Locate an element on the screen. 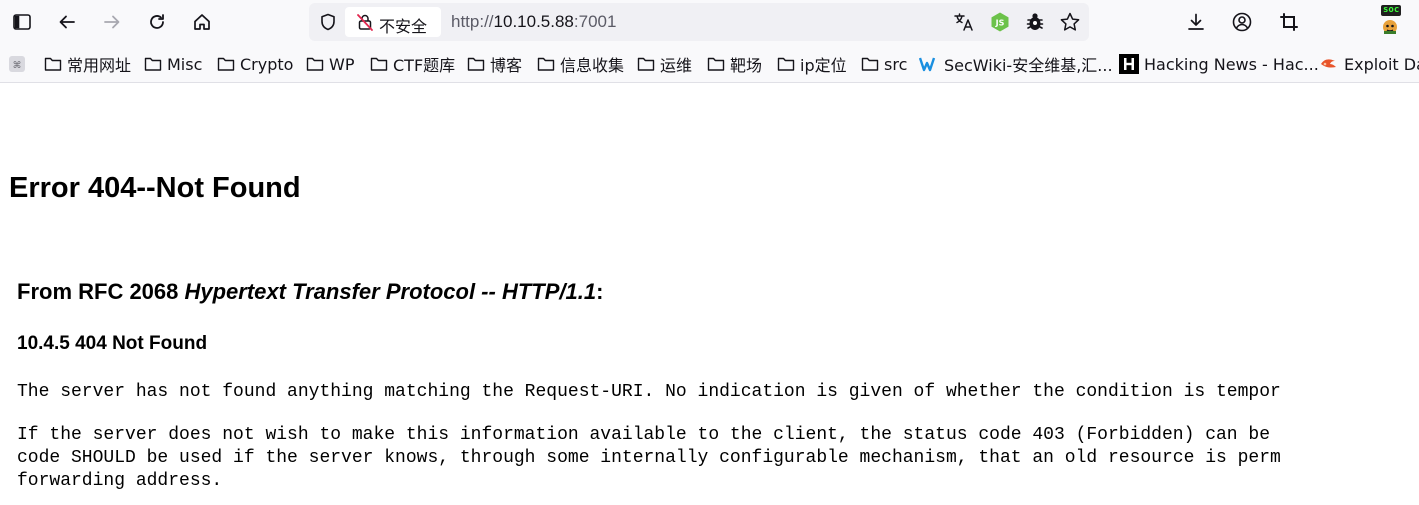  home-button is located at coordinates (202, 22).